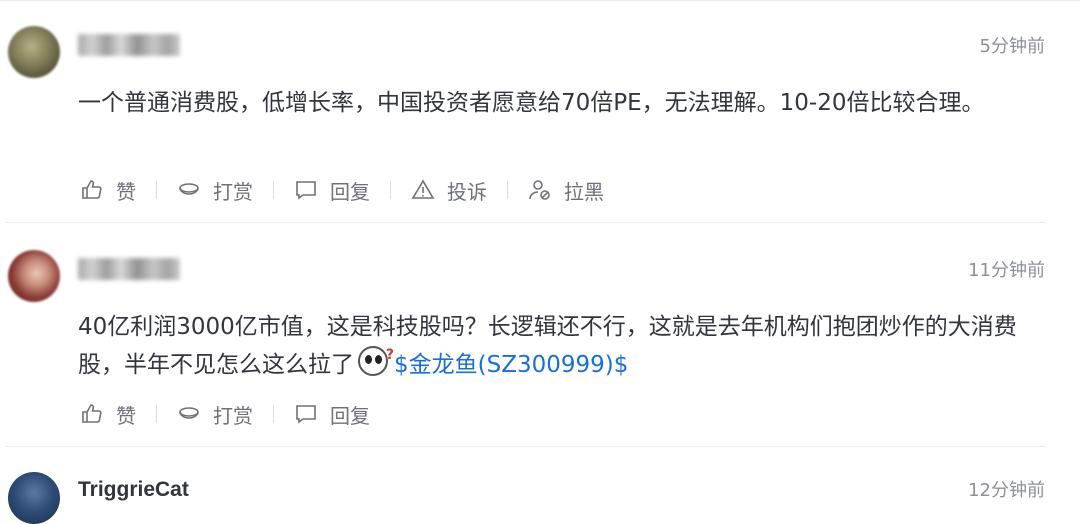 The image size is (1080, 524). I want to click on comment-actions: 赞 打赏 回复 投诉 拉黑, so click(342, 190).